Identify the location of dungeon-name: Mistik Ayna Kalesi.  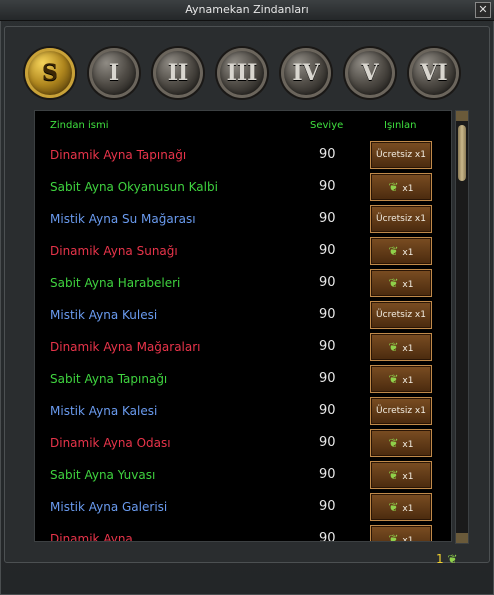
(104, 411).